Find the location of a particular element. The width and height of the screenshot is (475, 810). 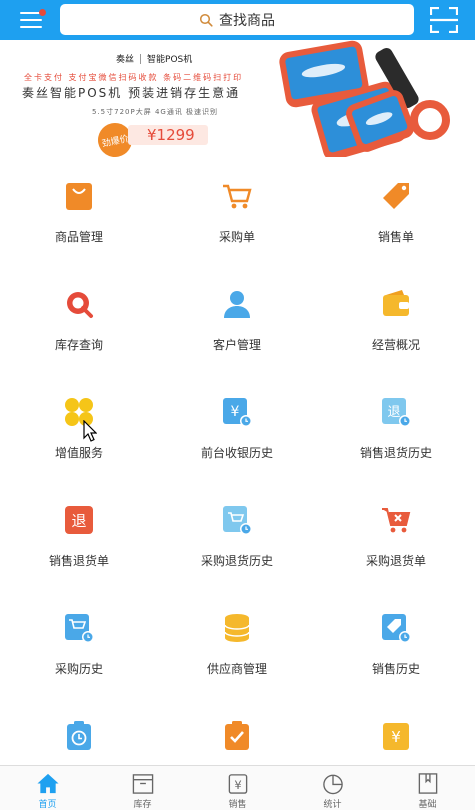

price-tag-icon is located at coordinates (396, 196).